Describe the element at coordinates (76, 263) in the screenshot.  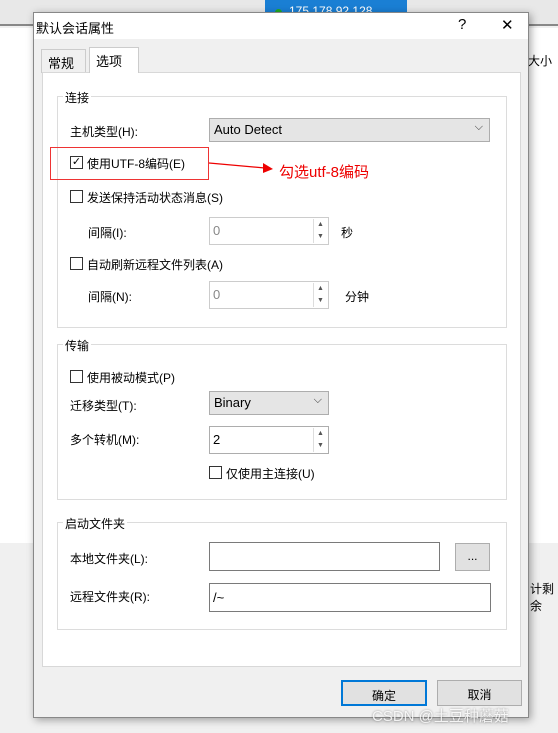
I see `autorefresh-checkbox` at that location.